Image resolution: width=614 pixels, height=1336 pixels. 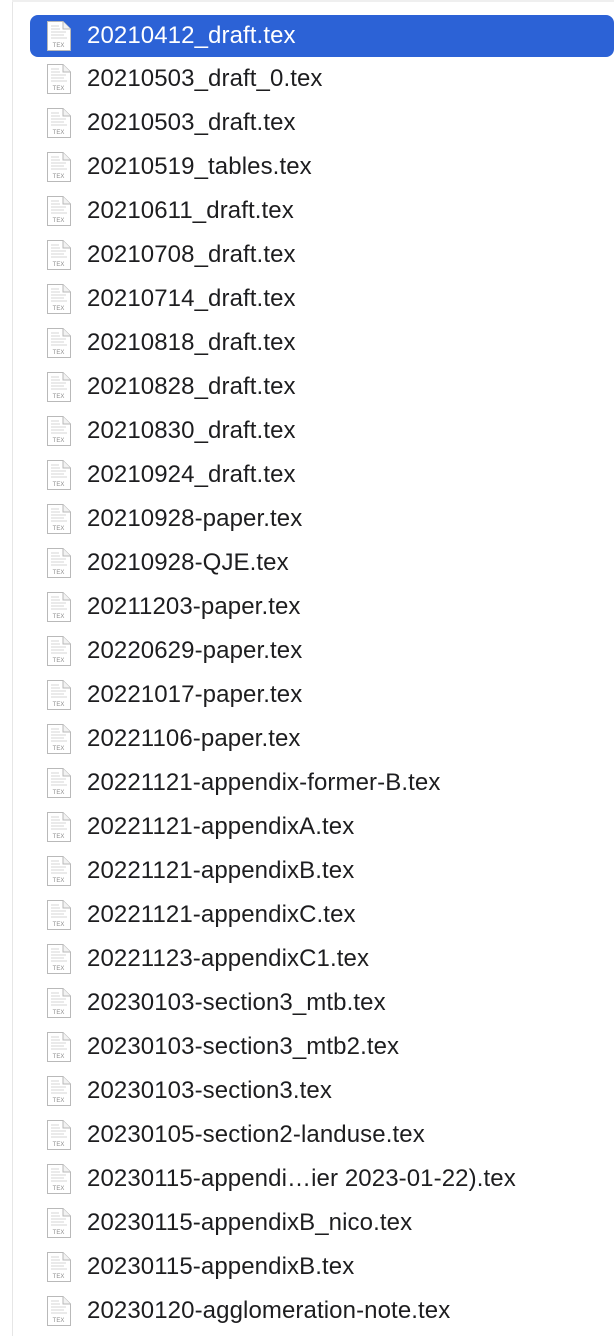 What do you see at coordinates (205, 78) in the screenshot?
I see `file-name: 20210503_draft_0.tex` at bounding box center [205, 78].